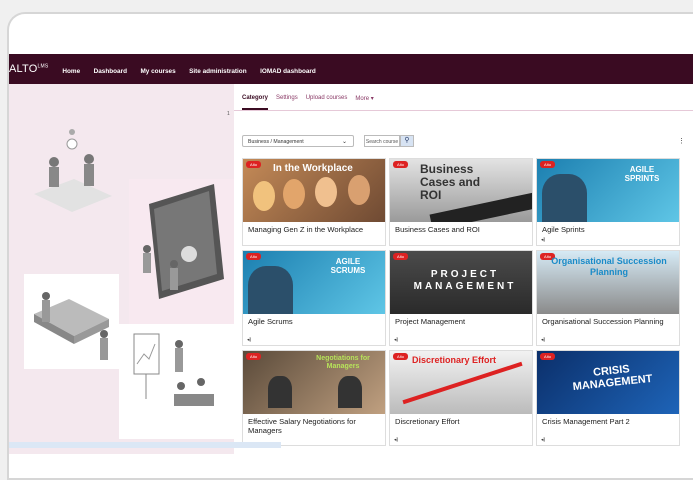 The image size is (693, 480). Describe the element at coordinates (255, 102) in the screenshot. I see `tab-category: Category` at that location.